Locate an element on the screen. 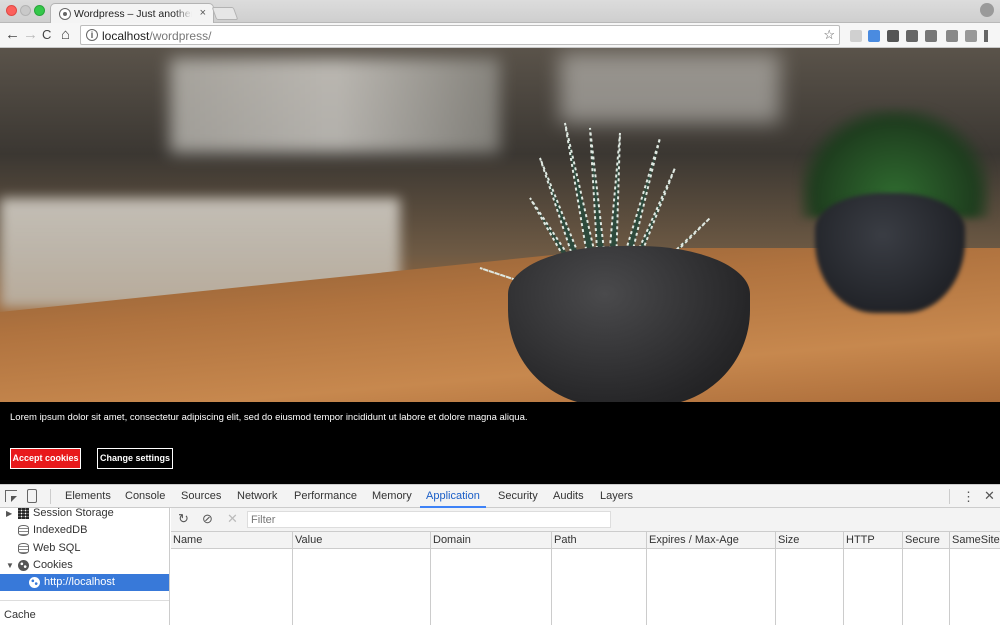 Image resolution: width=1000 pixels, height=625 pixels. sidebar-item-session-storage: ▶ Session Storage is located at coordinates (84, 515).